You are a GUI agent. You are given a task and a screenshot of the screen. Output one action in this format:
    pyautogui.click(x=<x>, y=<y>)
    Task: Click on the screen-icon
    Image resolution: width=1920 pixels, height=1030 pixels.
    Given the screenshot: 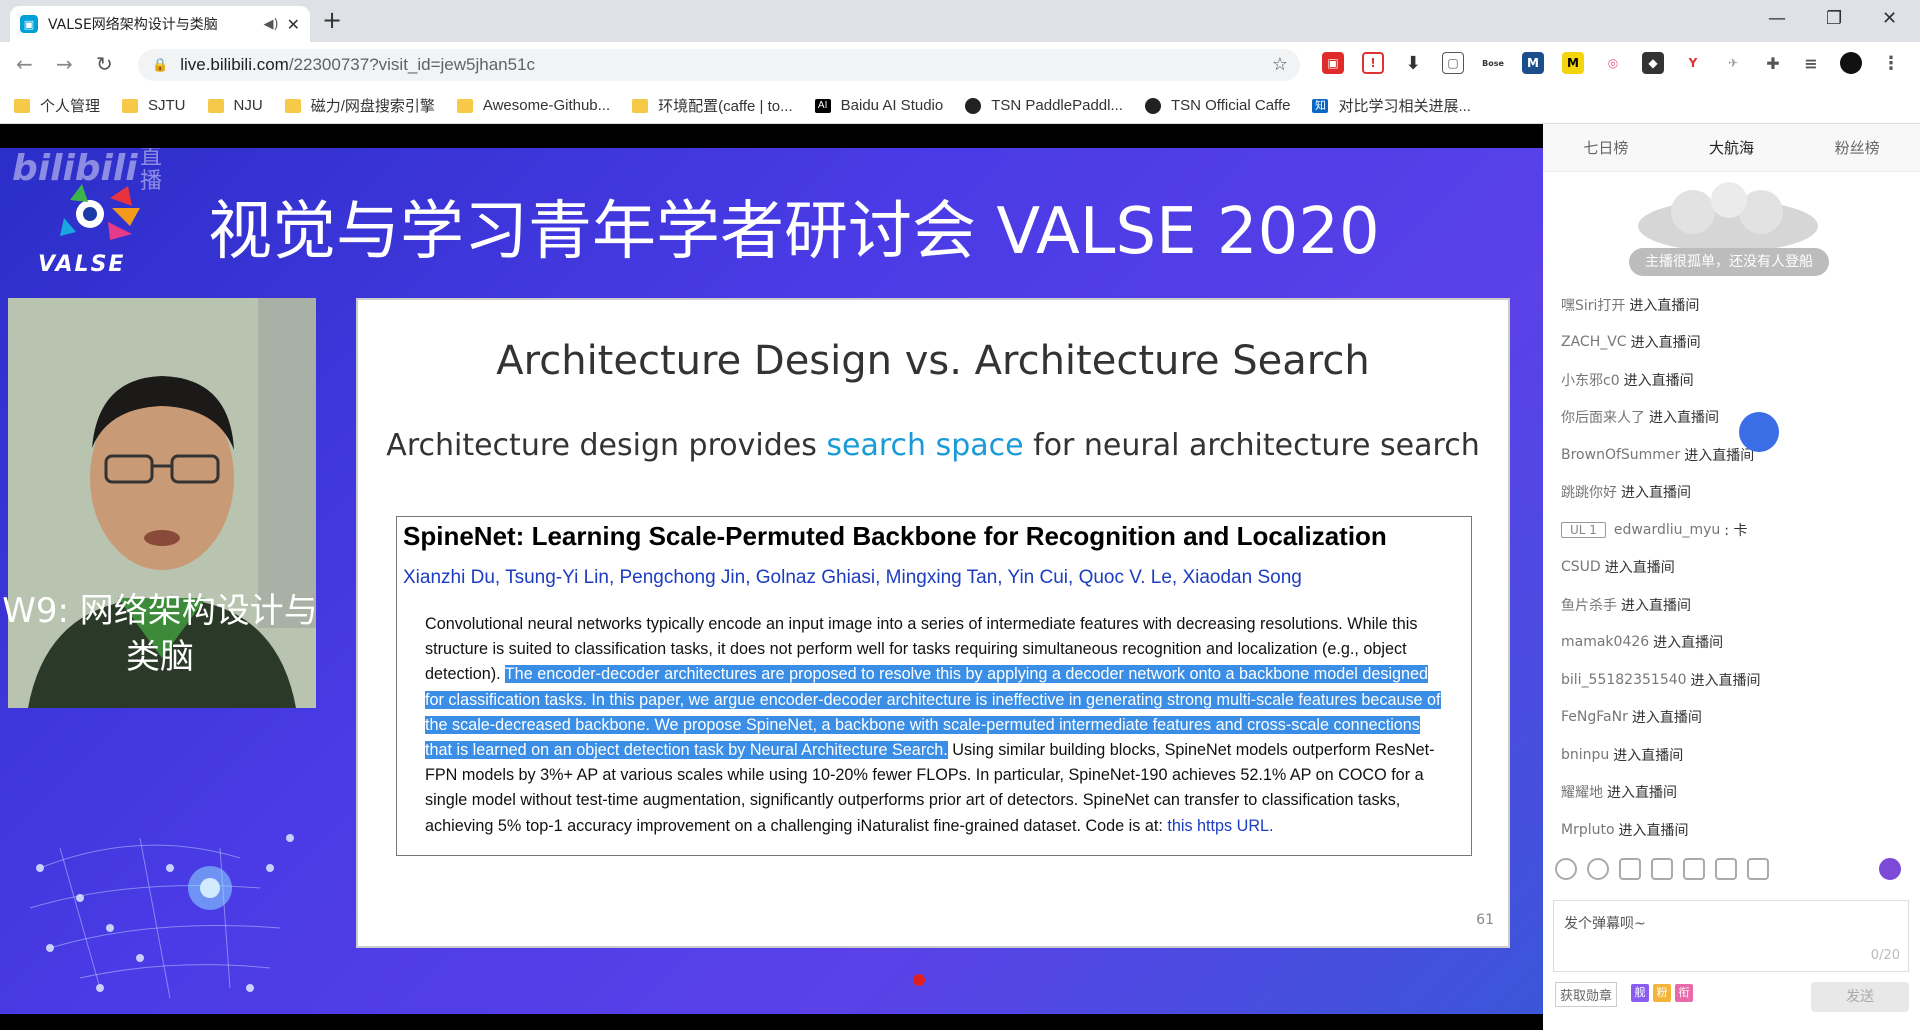 What is the action you would take?
    pyautogui.click(x=1662, y=869)
    